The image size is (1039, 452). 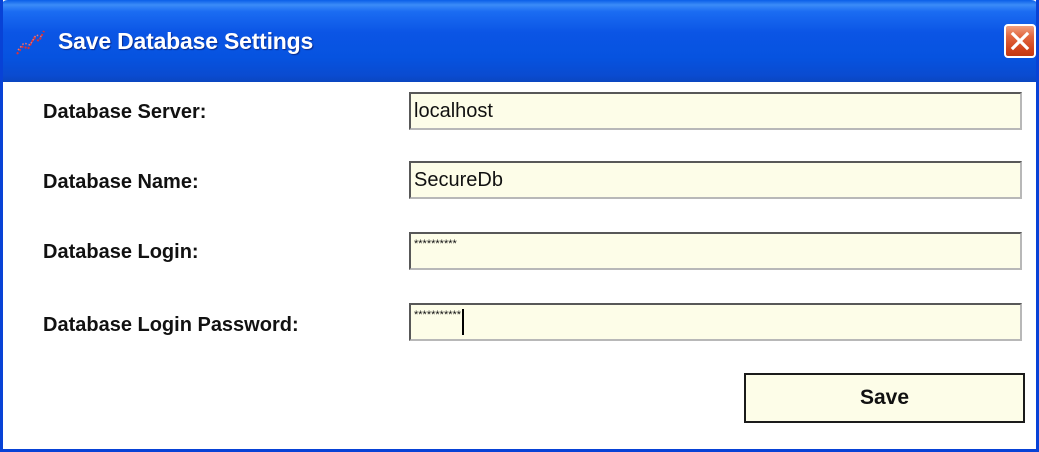 What do you see at coordinates (30, 42) in the screenshot?
I see `chart-icon` at bounding box center [30, 42].